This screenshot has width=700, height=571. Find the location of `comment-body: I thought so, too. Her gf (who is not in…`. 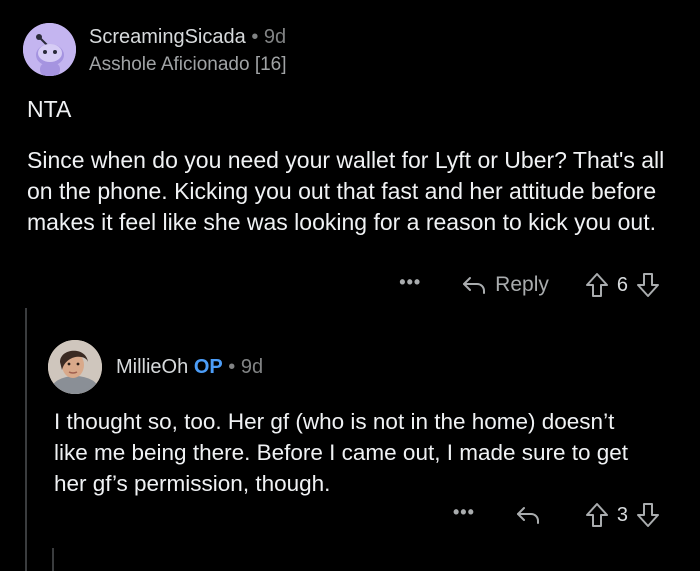

comment-body: I thought so, too. Her gf (who is not in… is located at coordinates (341, 452).